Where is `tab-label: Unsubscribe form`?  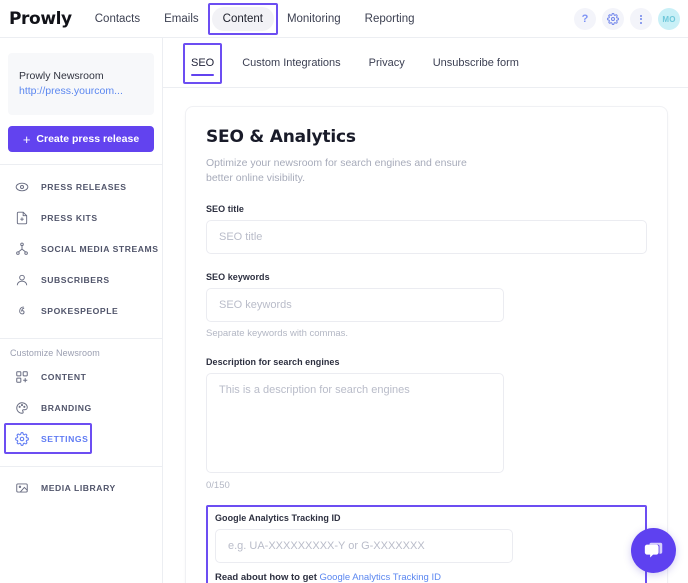
tab-label: Unsubscribe form is located at coordinates (475, 62).